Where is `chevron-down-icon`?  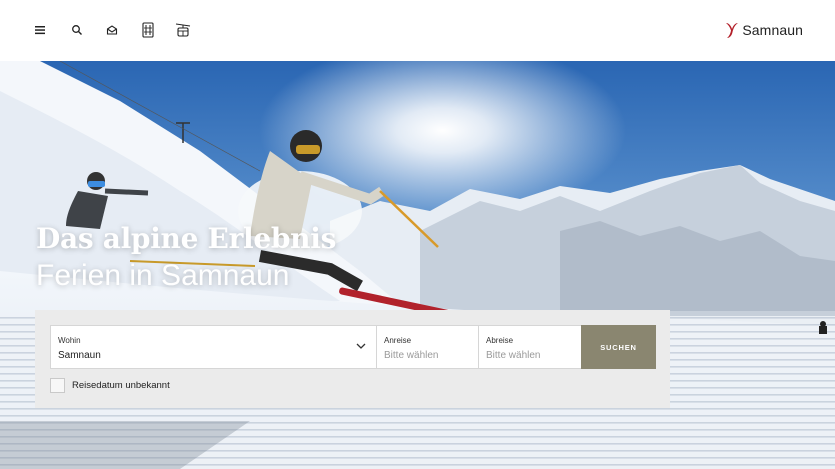 chevron-down-icon is located at coordinates (361, 346).